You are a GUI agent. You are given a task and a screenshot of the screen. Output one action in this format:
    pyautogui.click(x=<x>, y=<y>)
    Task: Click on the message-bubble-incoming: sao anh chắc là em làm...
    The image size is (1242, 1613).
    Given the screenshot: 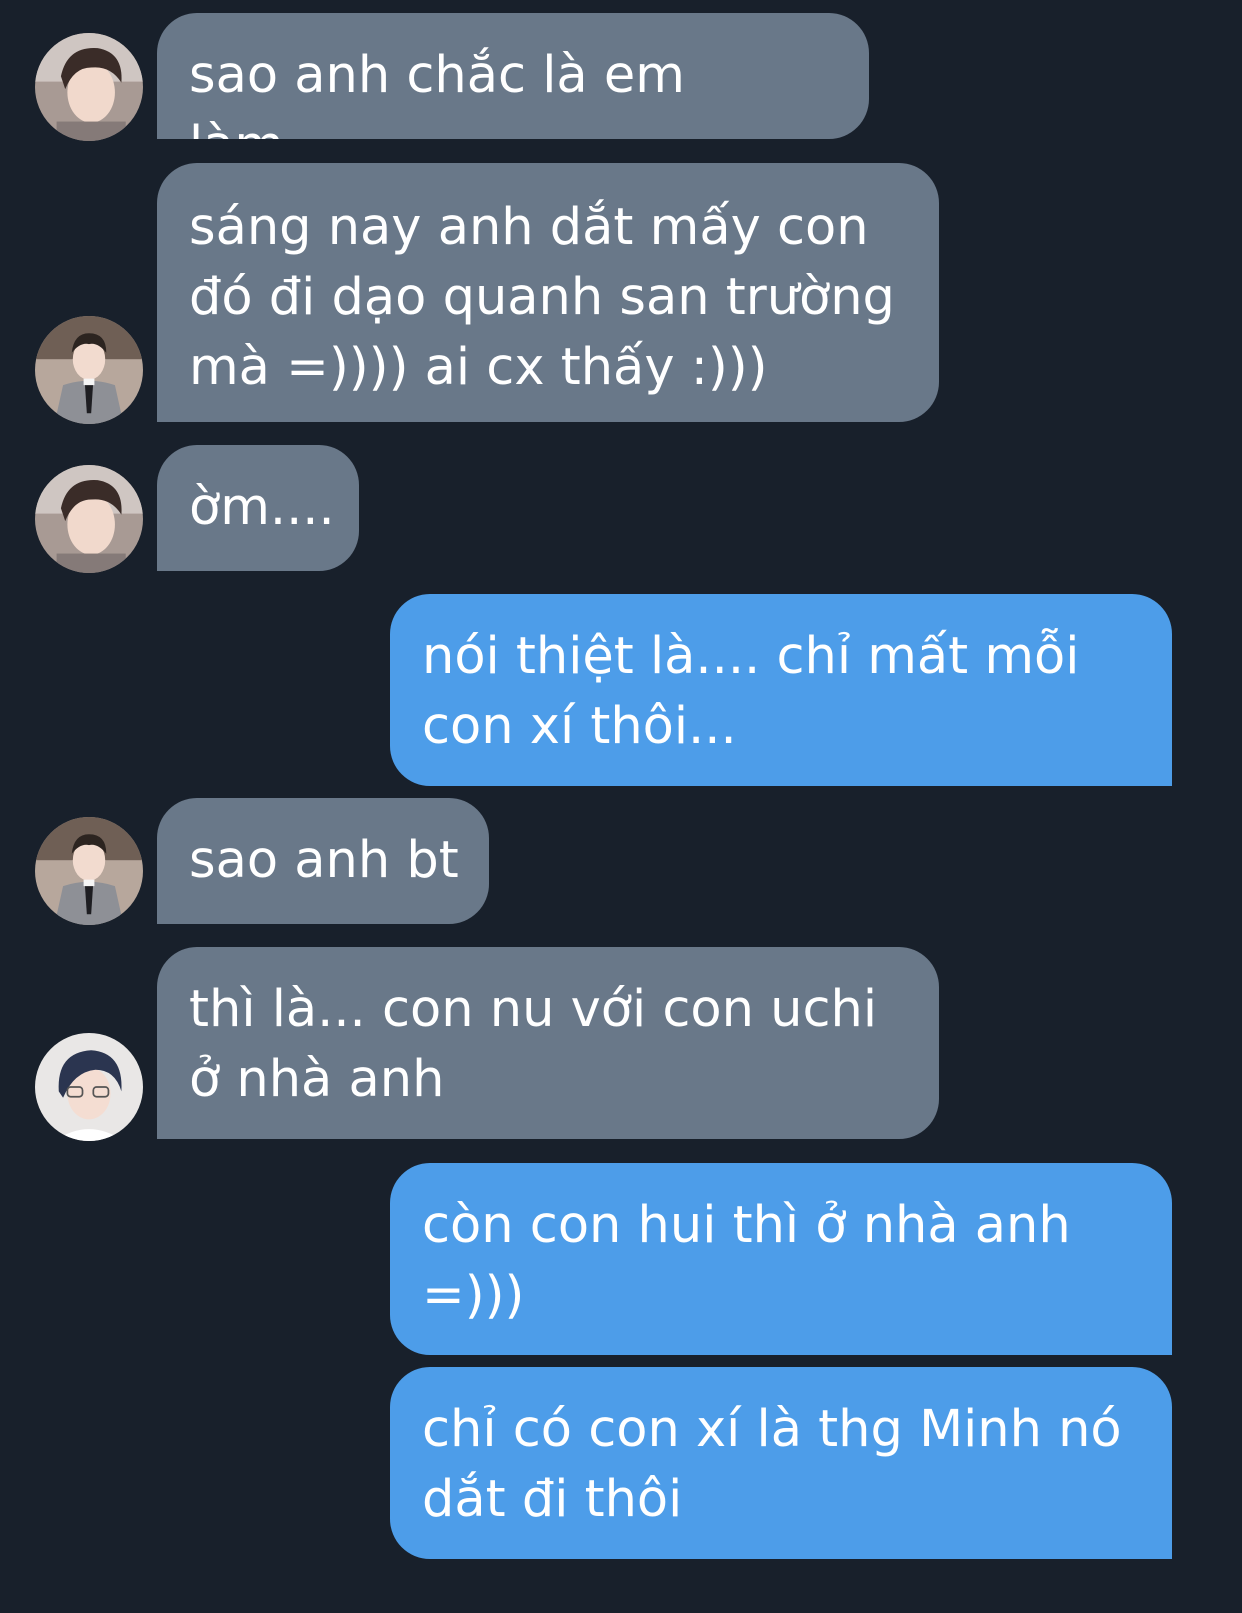 What is the action you would take?
    pyautogui.click(x=513, y=76)
    